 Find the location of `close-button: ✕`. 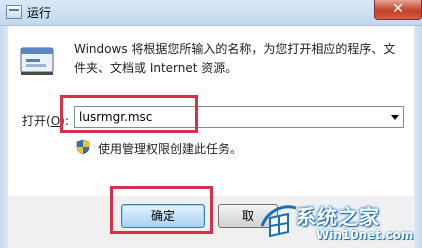

close-button: ✕ is located at coordinates (398, 10).